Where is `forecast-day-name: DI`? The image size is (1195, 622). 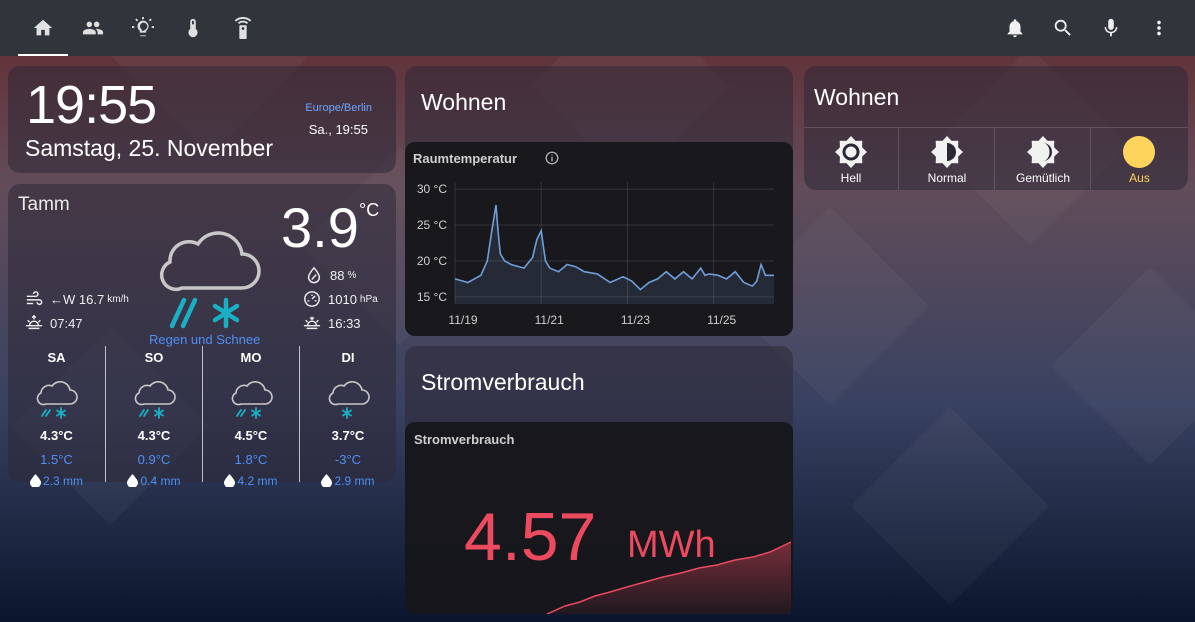
forecast-day-name: DI is located at coordinates (348, 357).